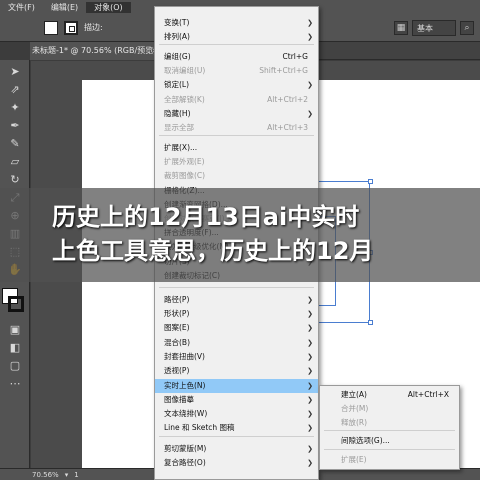 The height and width of the screenshot is (480, 480). What do you see at coordinates (177, 342) in the screenshot?
I see `menu-item-label: 混合(B)` at bounding box center [177, 342].